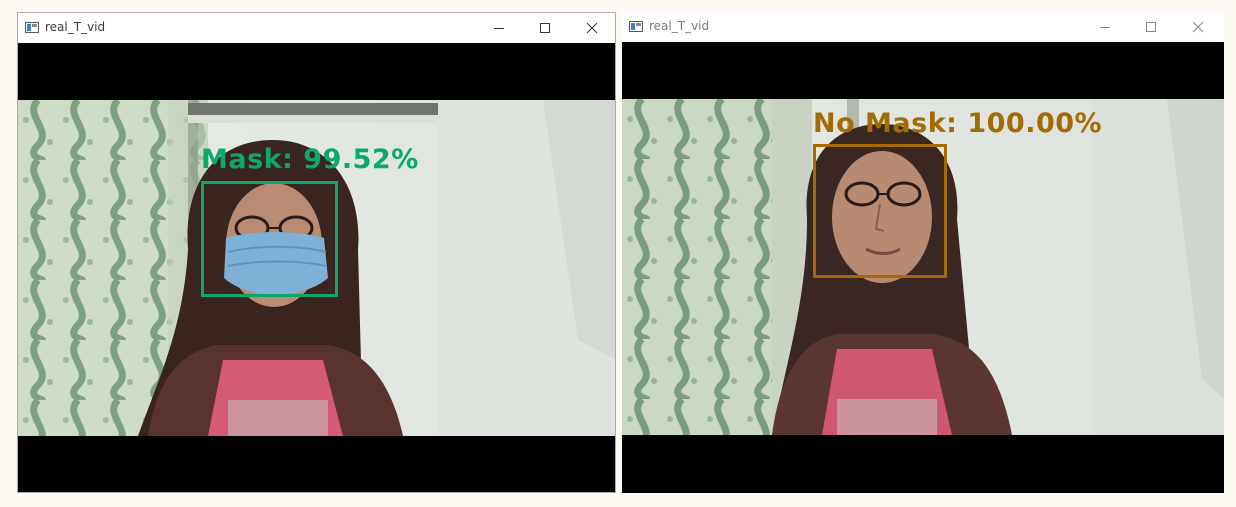 This screenshot has height=507, width=1236. What do you see at coordinates (310, 159) in the screenshot?
I see `detection-label: Mask: 99.52%` at bounding box center [310, 159].